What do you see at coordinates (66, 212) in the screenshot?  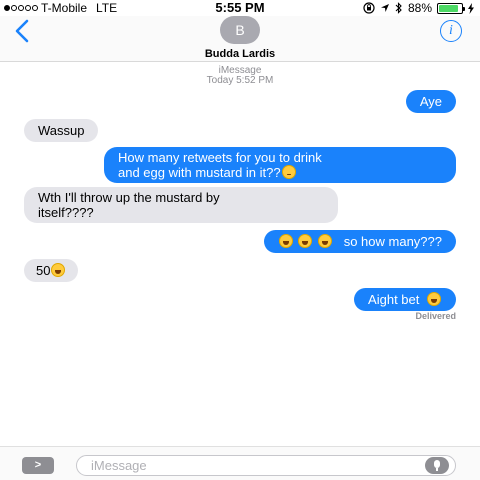 I see `message-text-line: itself????` at bounding box center [66, 212].